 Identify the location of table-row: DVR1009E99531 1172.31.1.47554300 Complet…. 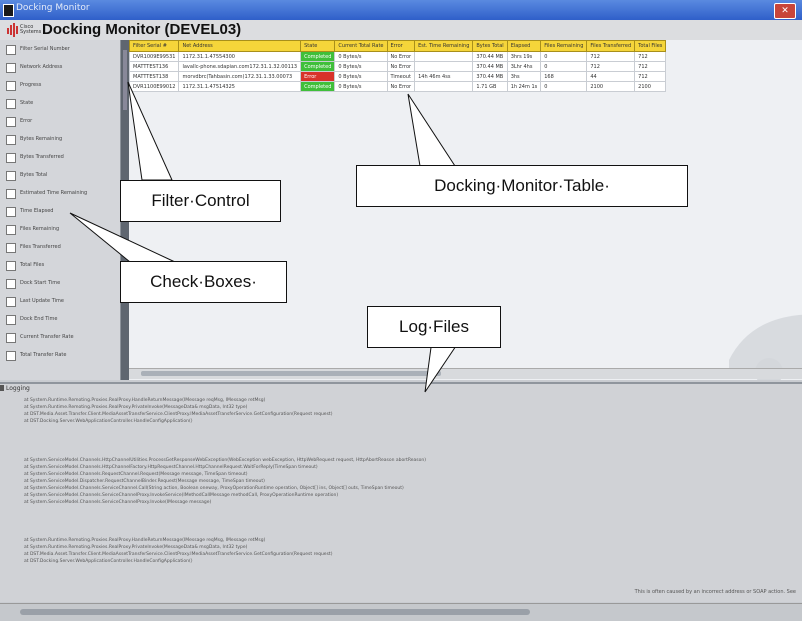
(398, 56).